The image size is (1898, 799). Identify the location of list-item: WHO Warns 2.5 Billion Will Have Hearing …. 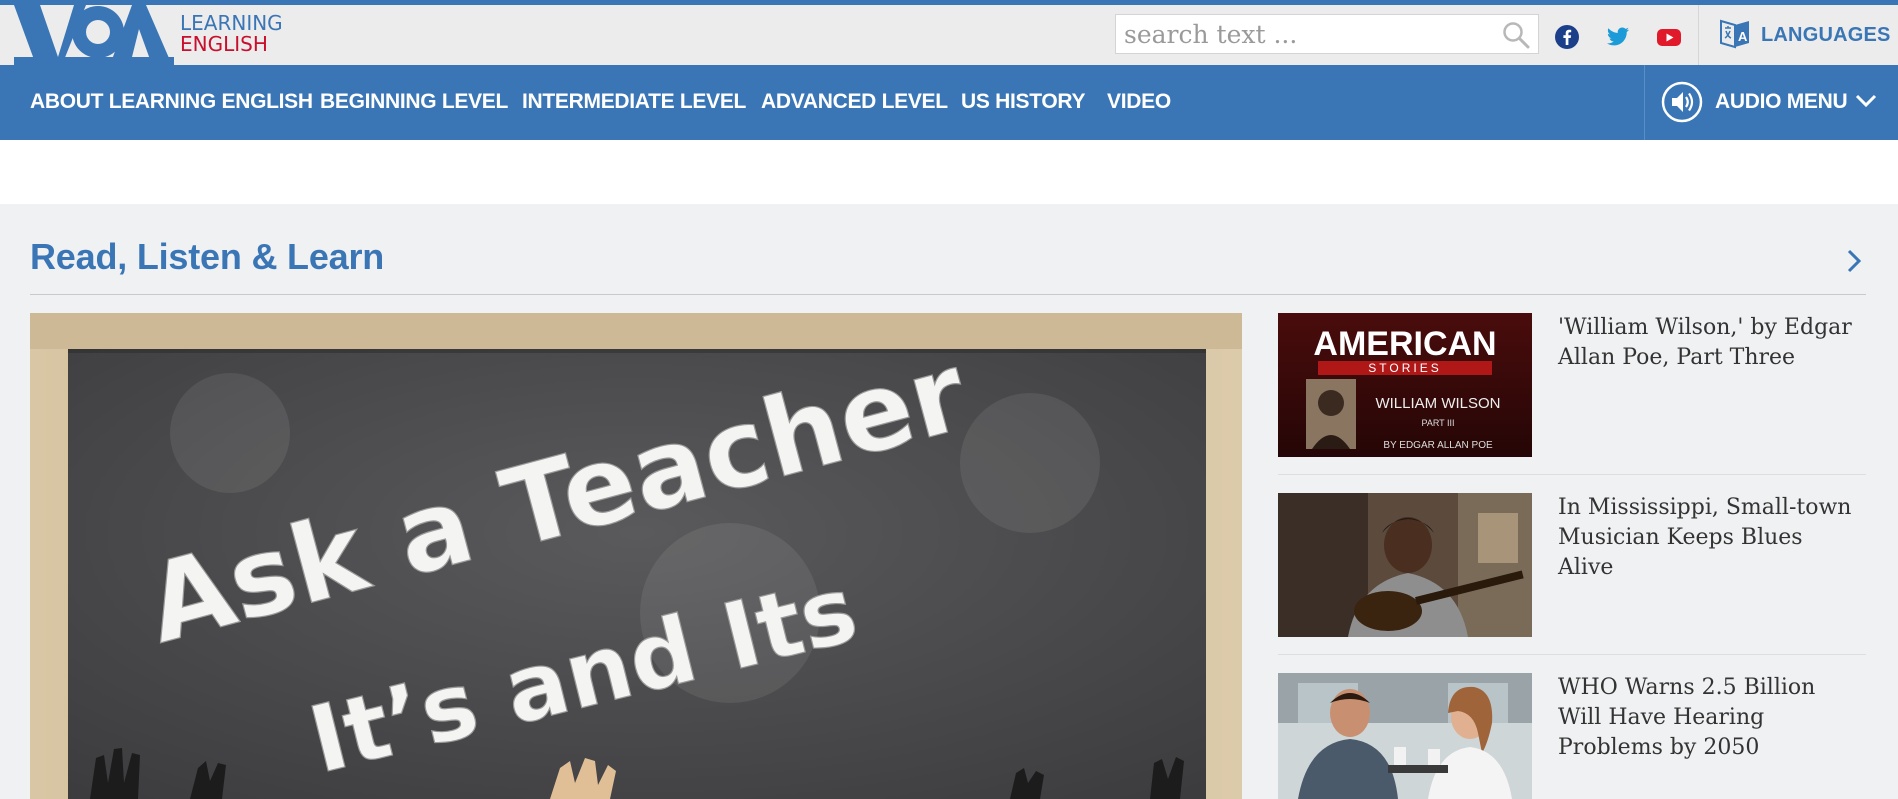
(1573, 736).